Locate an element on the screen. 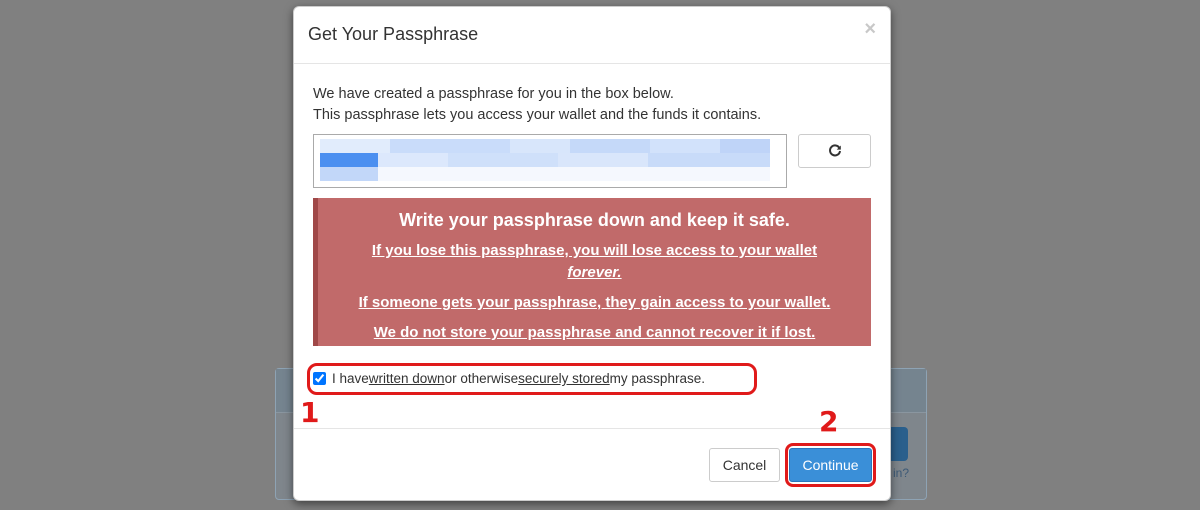 This screenshot has height=510, width=1200. refresh-icon is located at coordinates (834, 150).